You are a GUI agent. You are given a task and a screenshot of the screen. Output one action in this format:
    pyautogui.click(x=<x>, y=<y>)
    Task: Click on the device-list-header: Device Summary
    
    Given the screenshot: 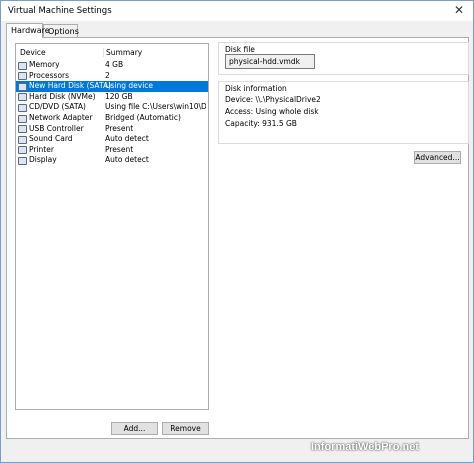 What is the action you would take?
    pyautogui.click(x=112, y=51)
    